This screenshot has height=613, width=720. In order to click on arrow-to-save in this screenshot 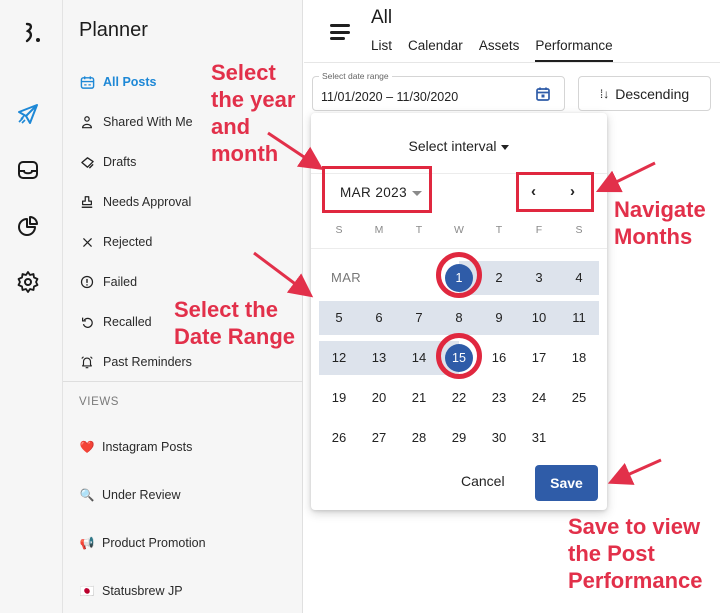, I will do `click(634, 471)`.